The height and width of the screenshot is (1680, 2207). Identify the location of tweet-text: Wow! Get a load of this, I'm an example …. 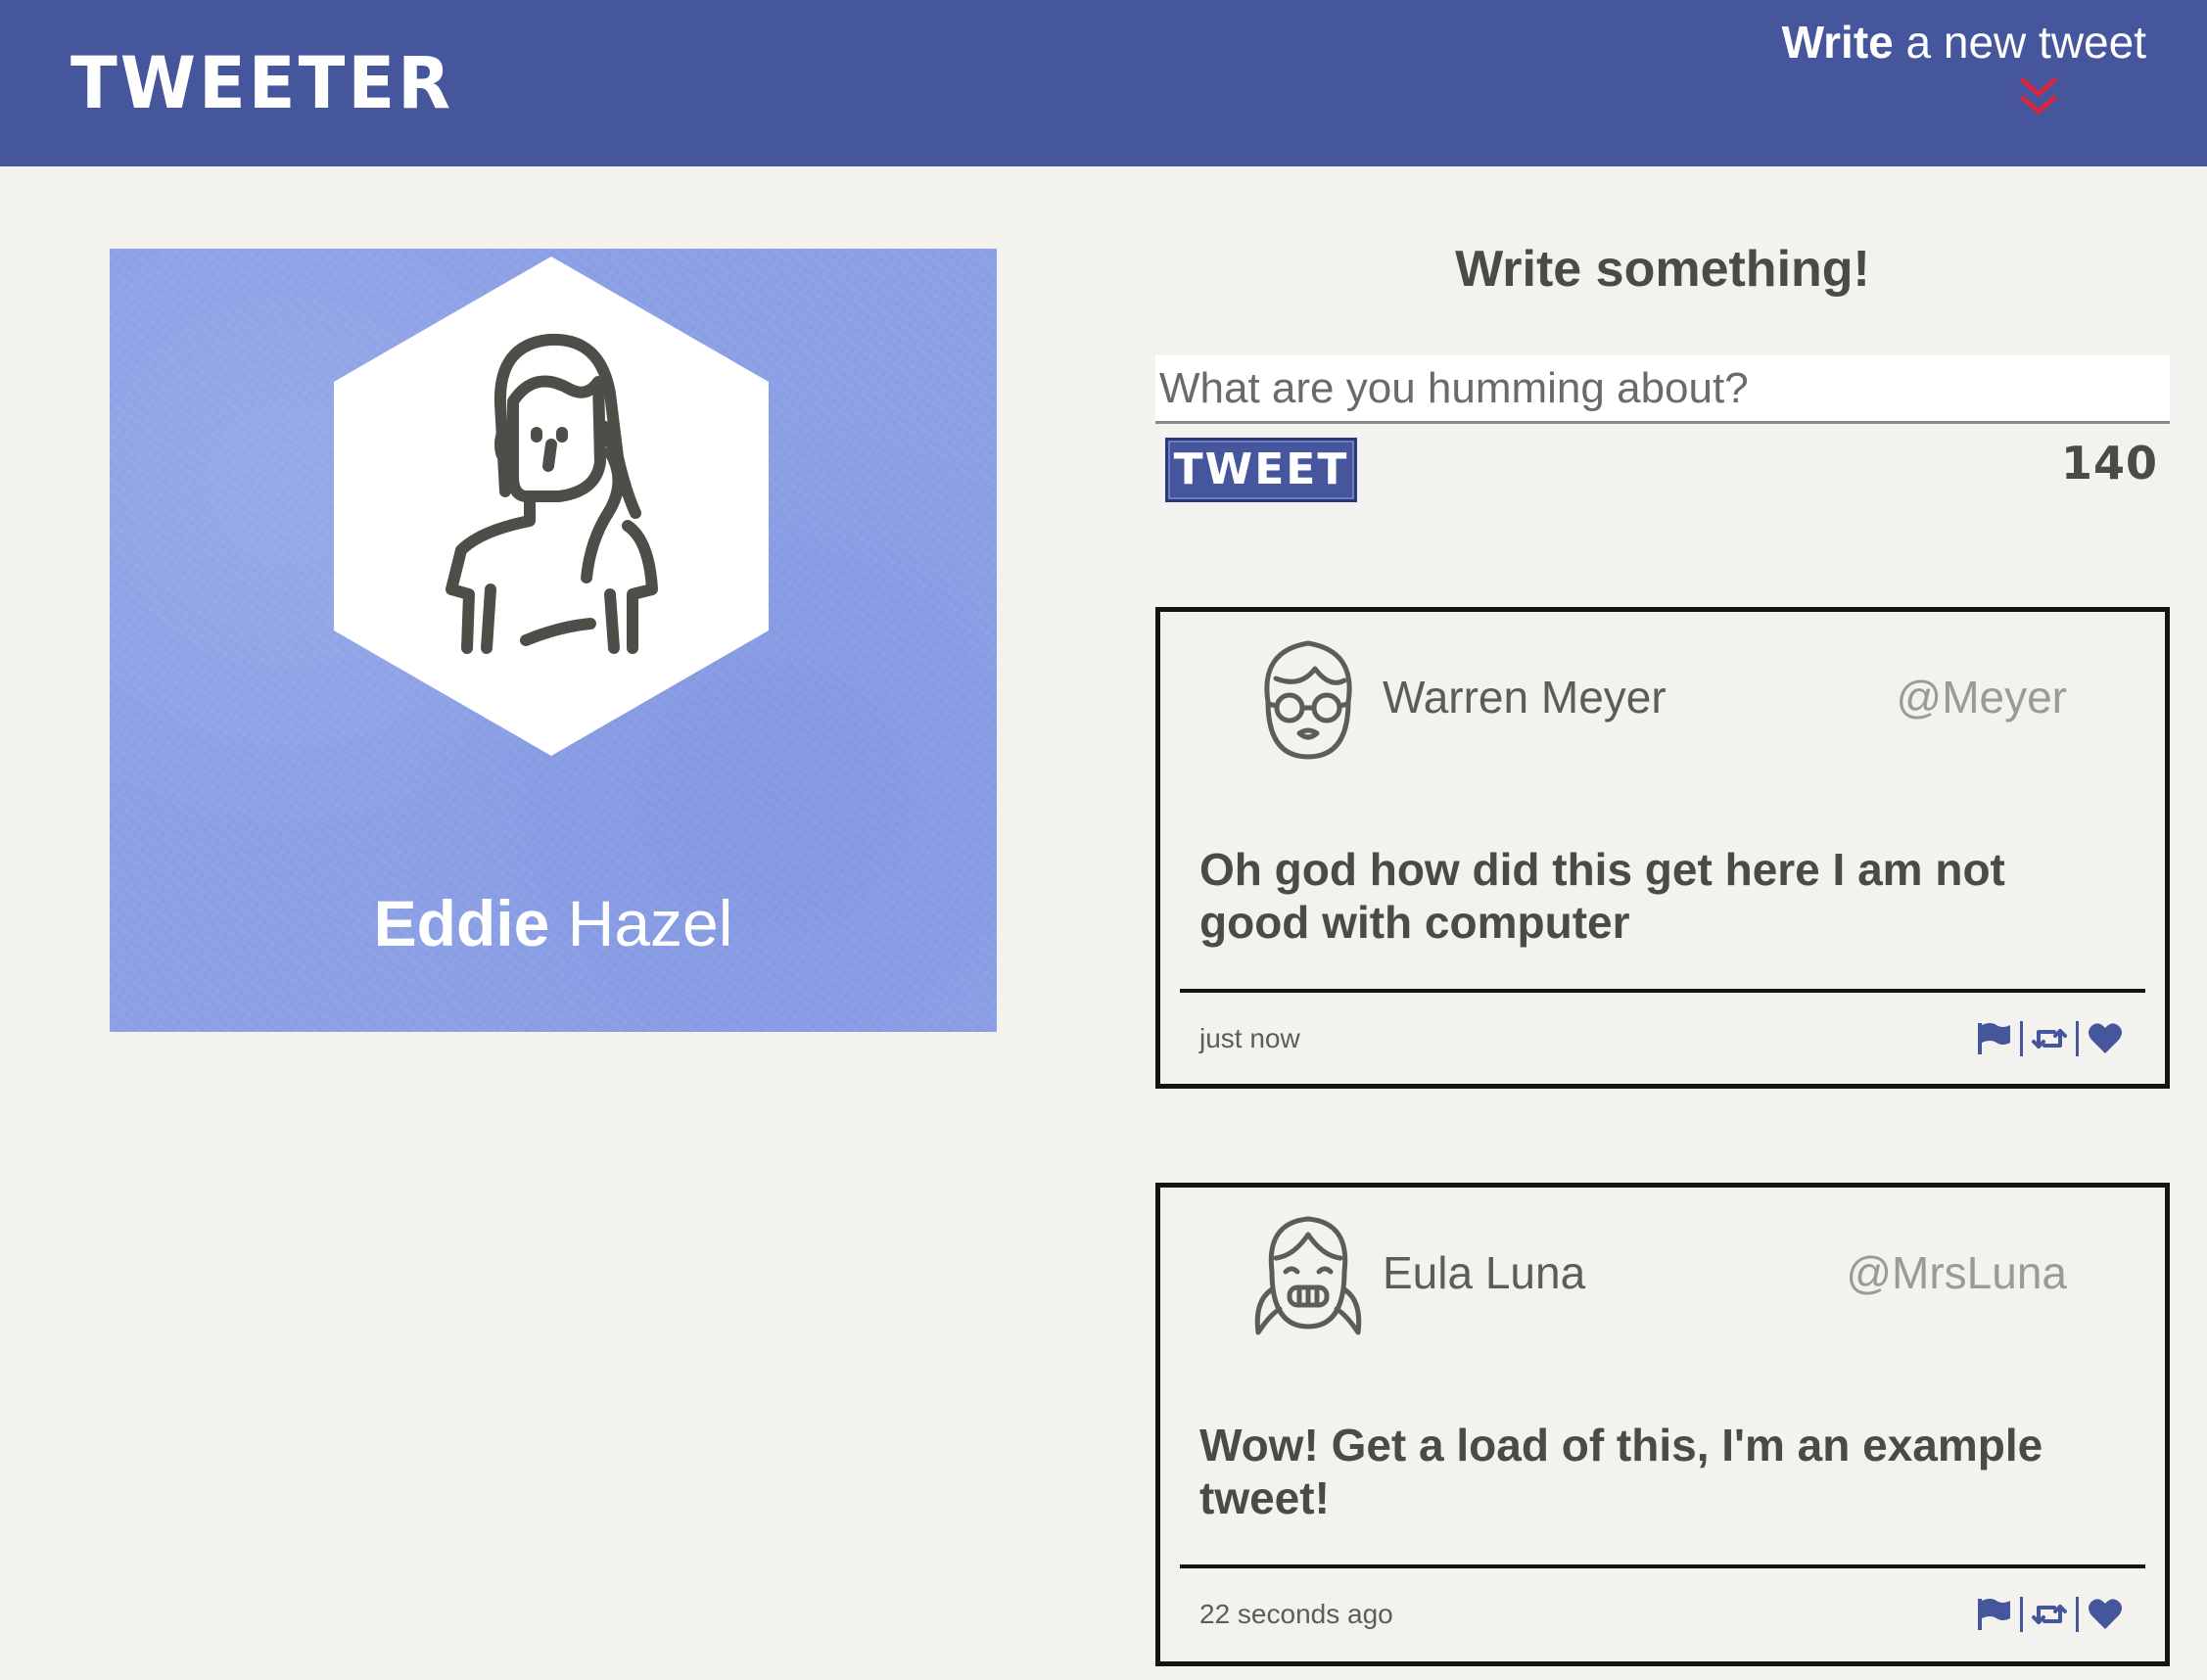
(1621, 1471).